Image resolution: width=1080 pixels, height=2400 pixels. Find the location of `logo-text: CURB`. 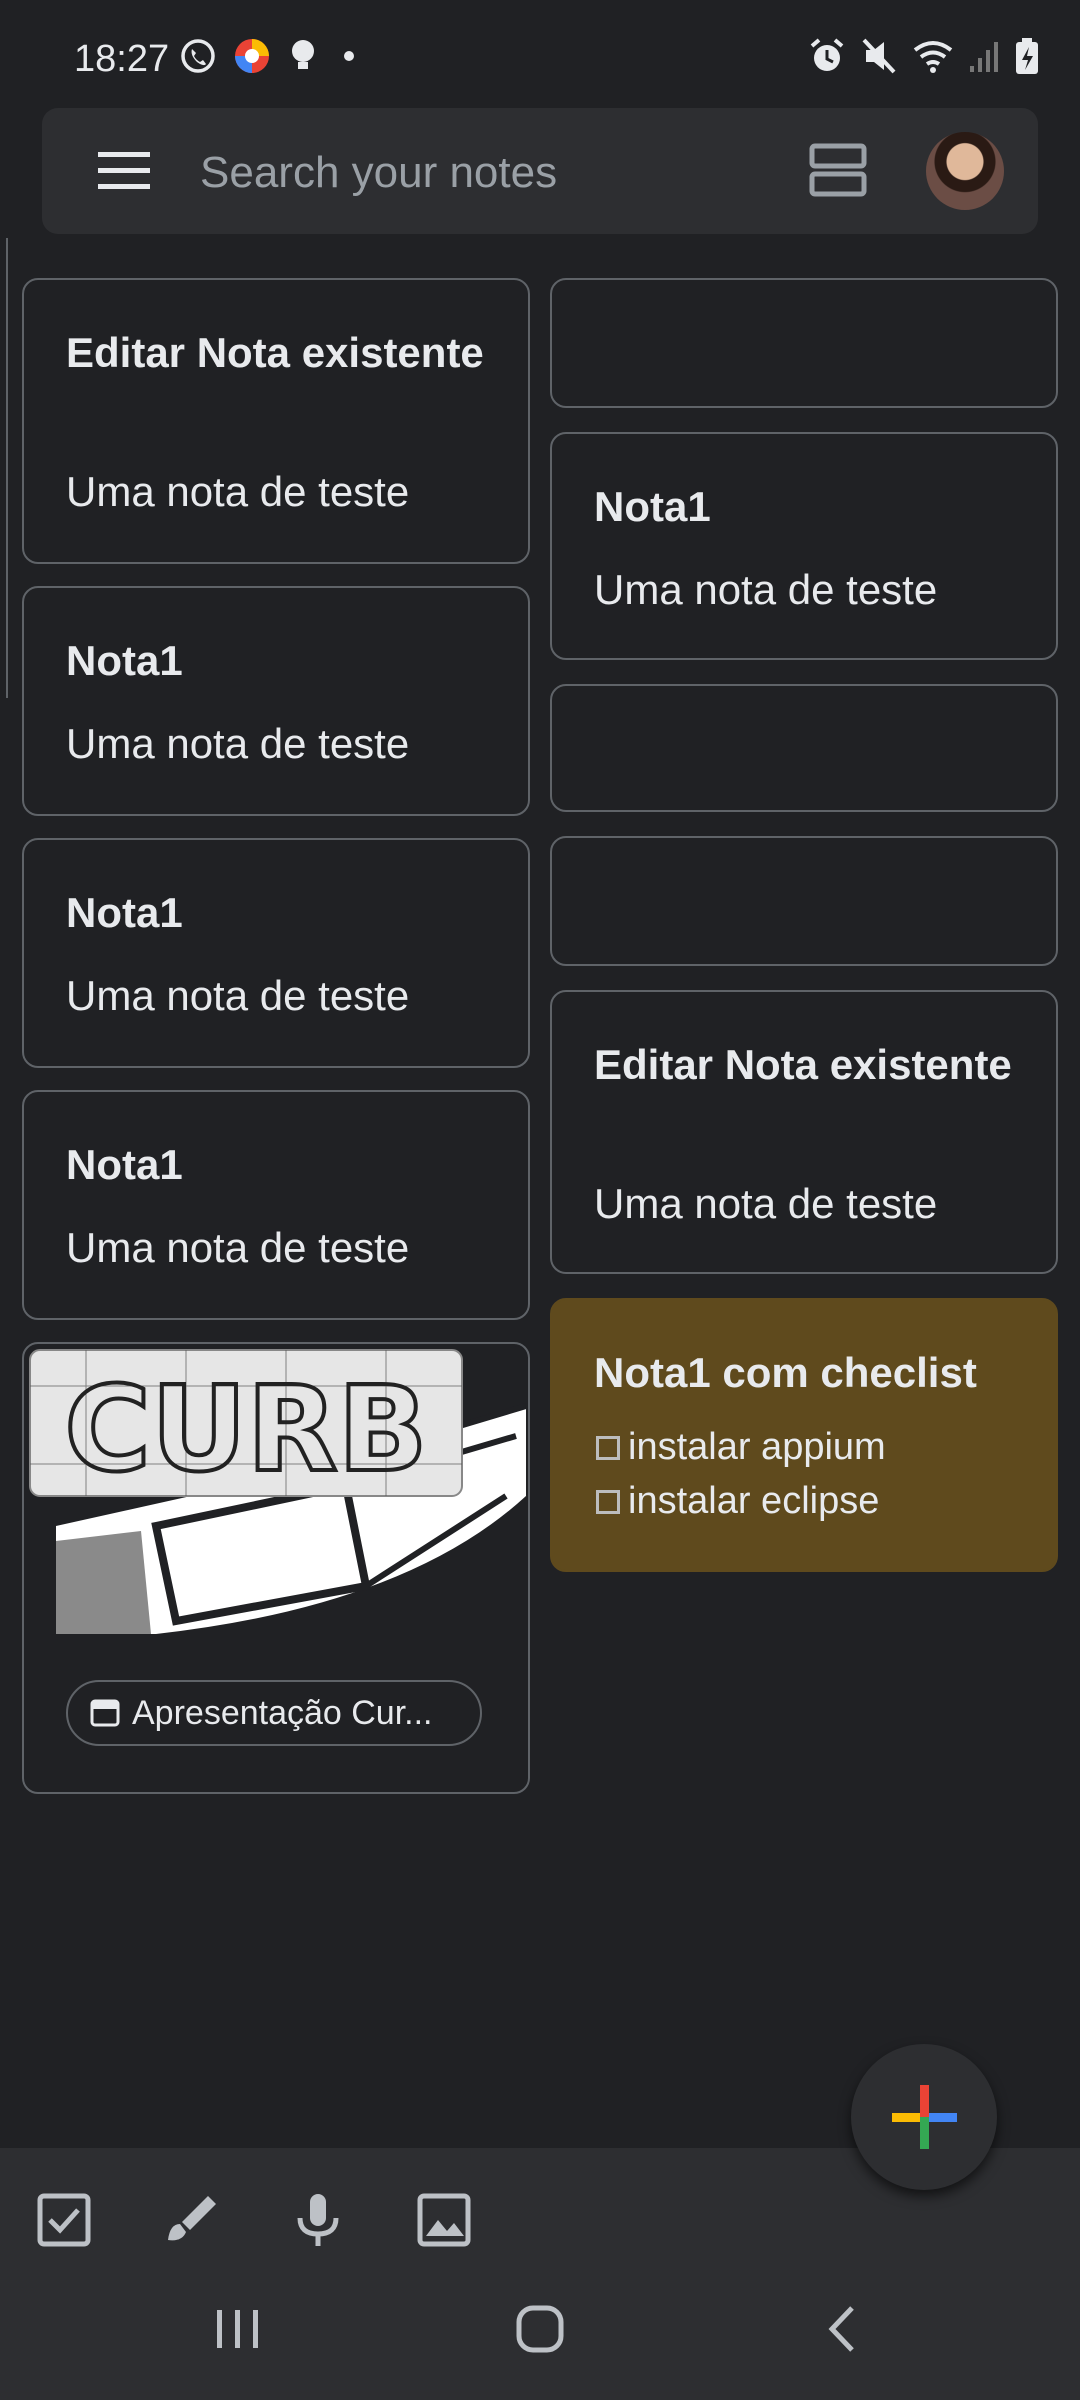

logo-text: CURB is located at coordinates (245, 1429).